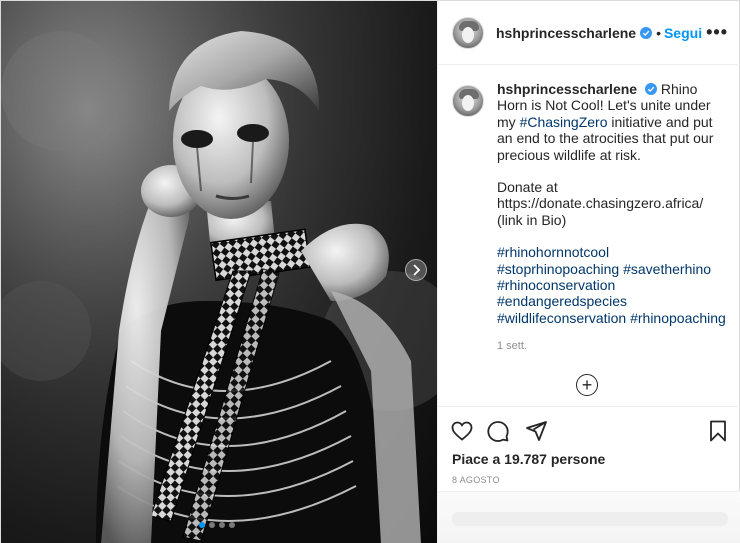  I want to click on carousel-indicator, so click(217, 525).